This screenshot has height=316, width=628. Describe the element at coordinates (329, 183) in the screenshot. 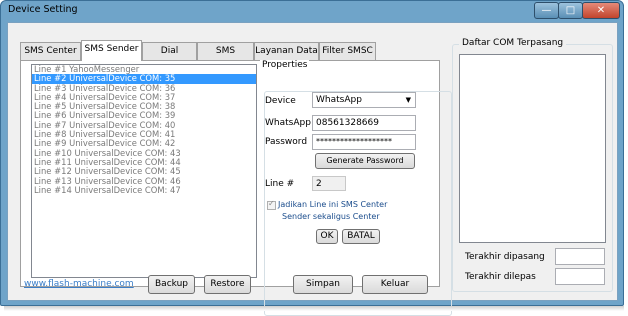

I see `line-number-field: 2` at that location.